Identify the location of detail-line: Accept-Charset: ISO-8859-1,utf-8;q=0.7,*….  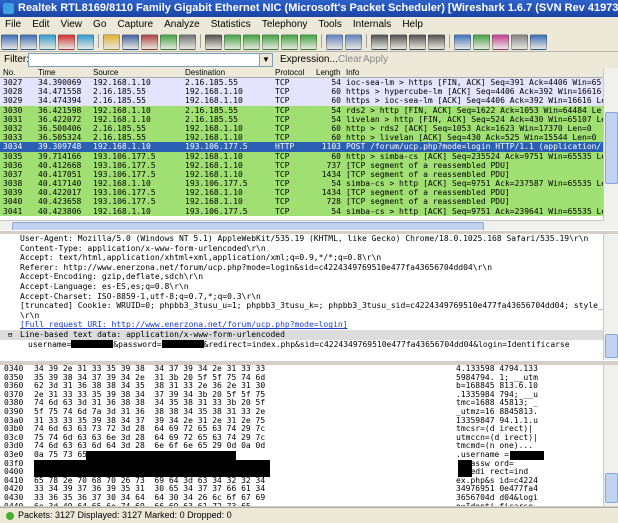
(302, 297).